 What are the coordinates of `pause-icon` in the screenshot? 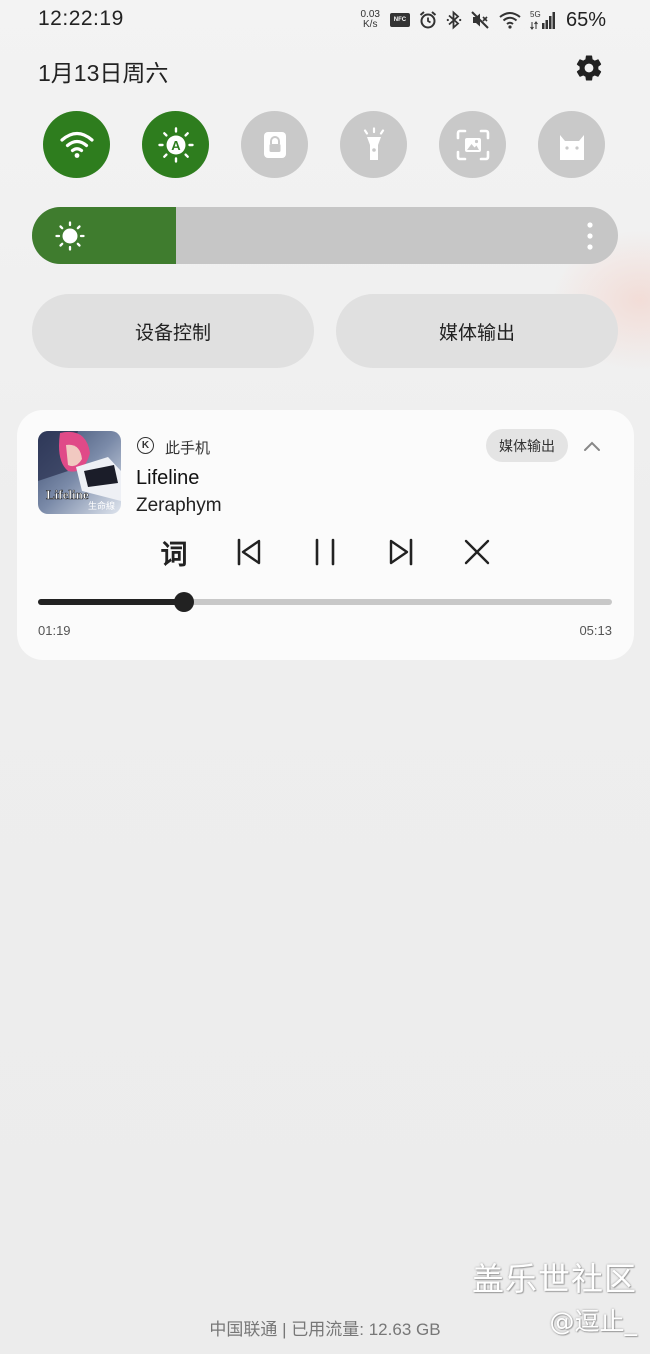 It's located at (325, 552).